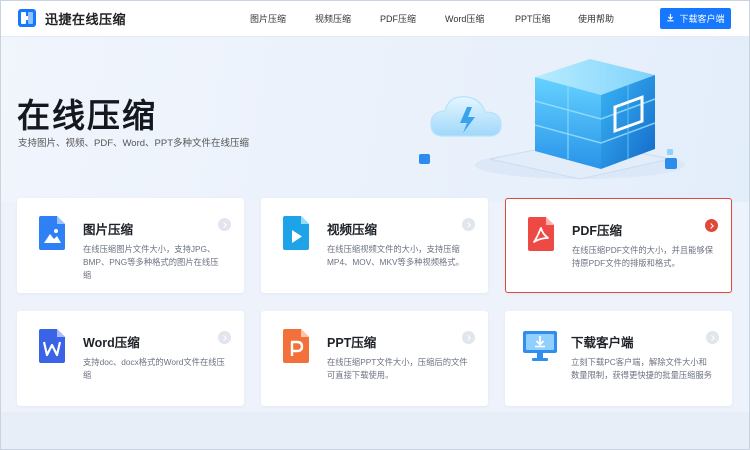 The width and height of the screenshot is (750, 450). Describe the element at coordinates (541, 234) in the screenshot. I see `pdf-file-icon` at that location.